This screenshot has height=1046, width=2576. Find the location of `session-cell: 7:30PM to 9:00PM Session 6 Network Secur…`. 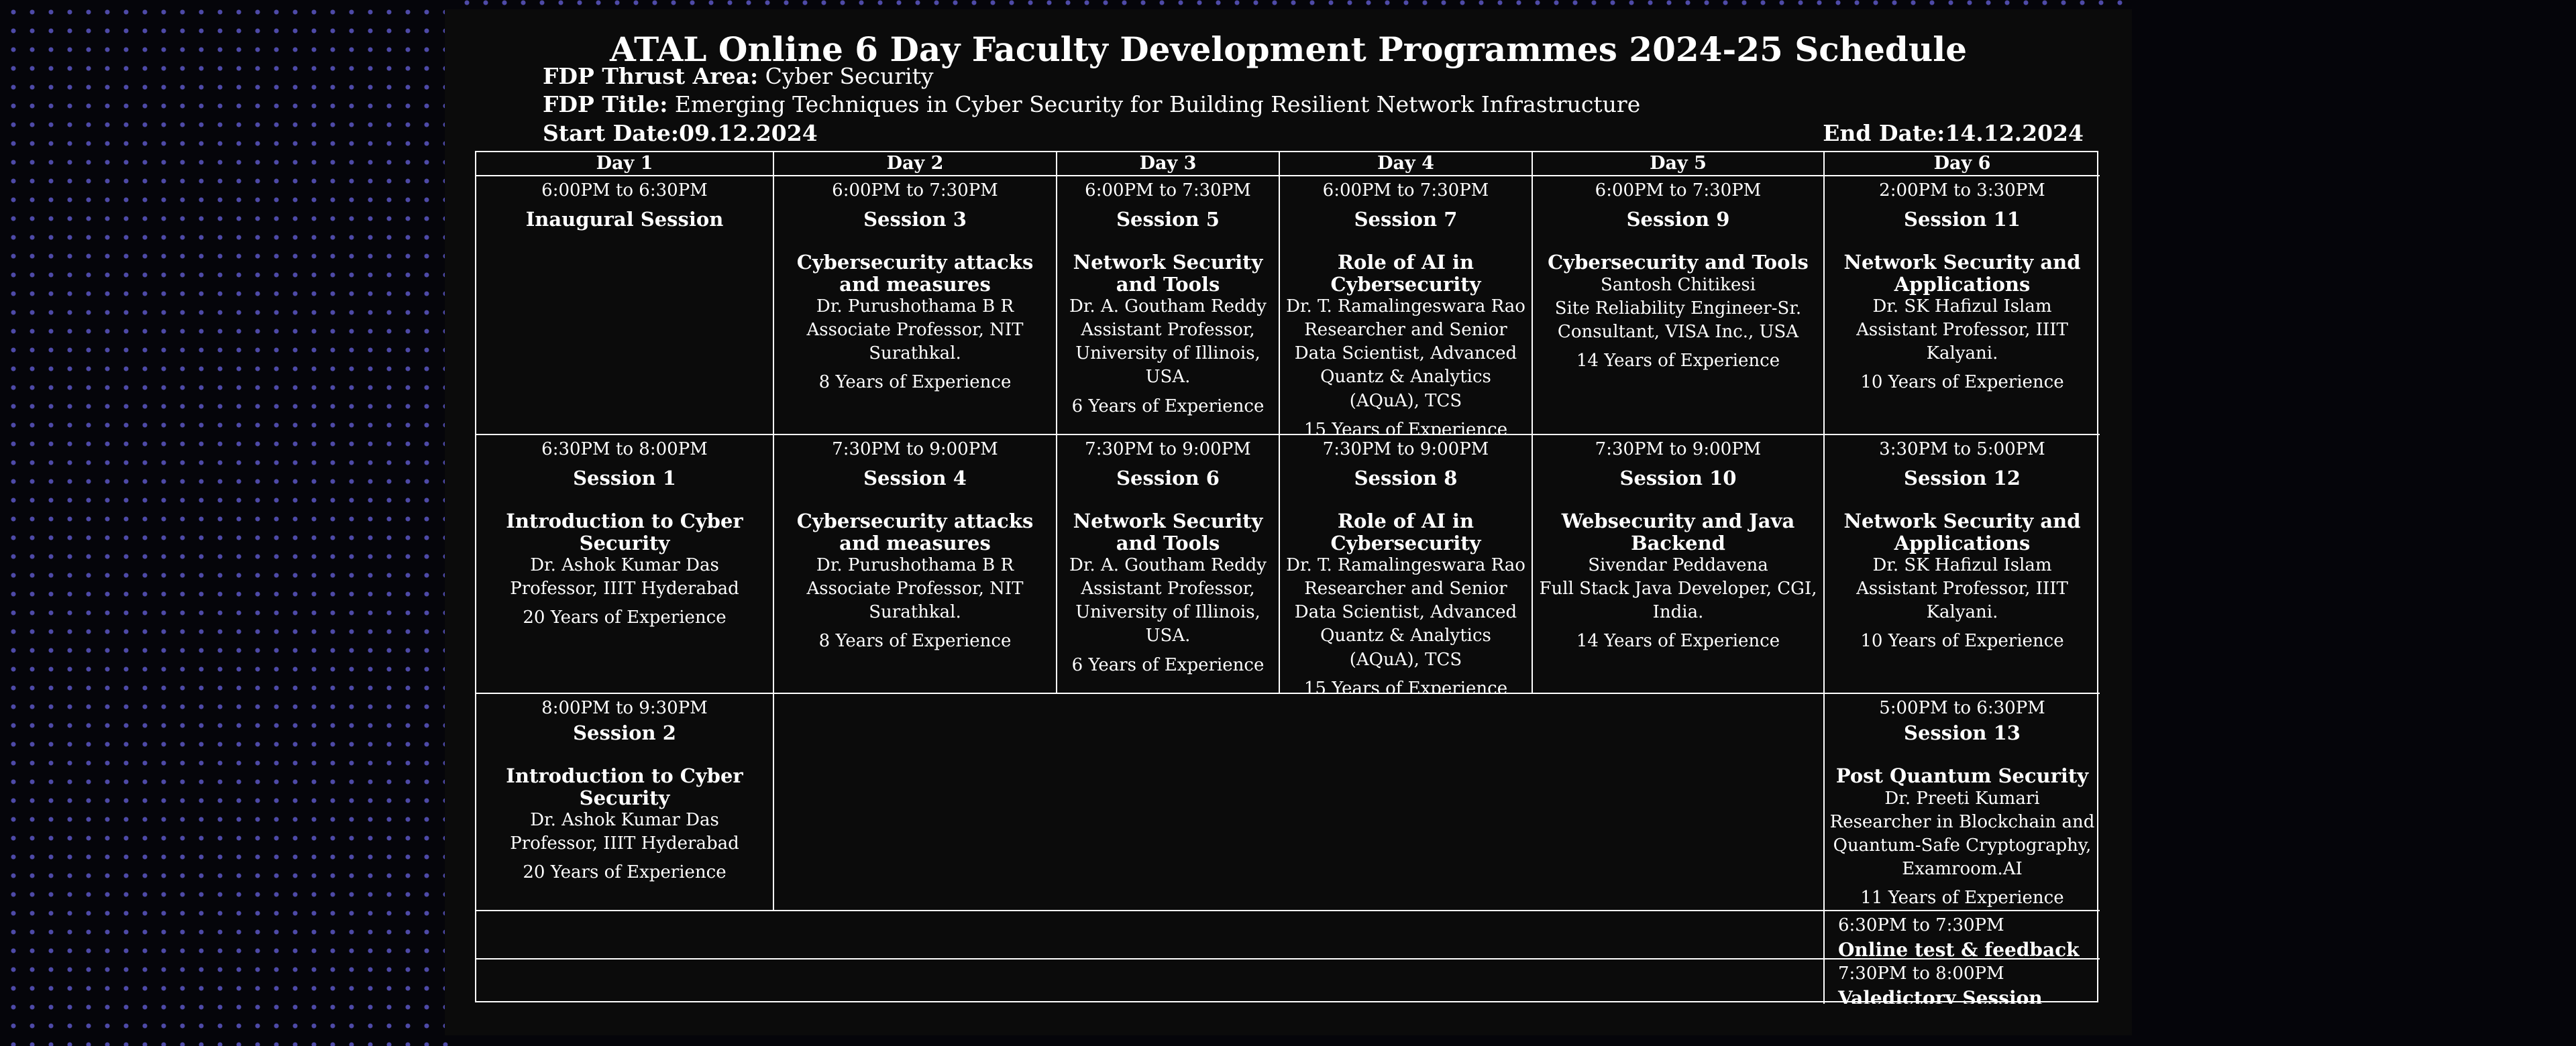

session-cell: 7:30PM to 9:00PM Session 6 Network Secur… is located at coordinates (1168, 564).